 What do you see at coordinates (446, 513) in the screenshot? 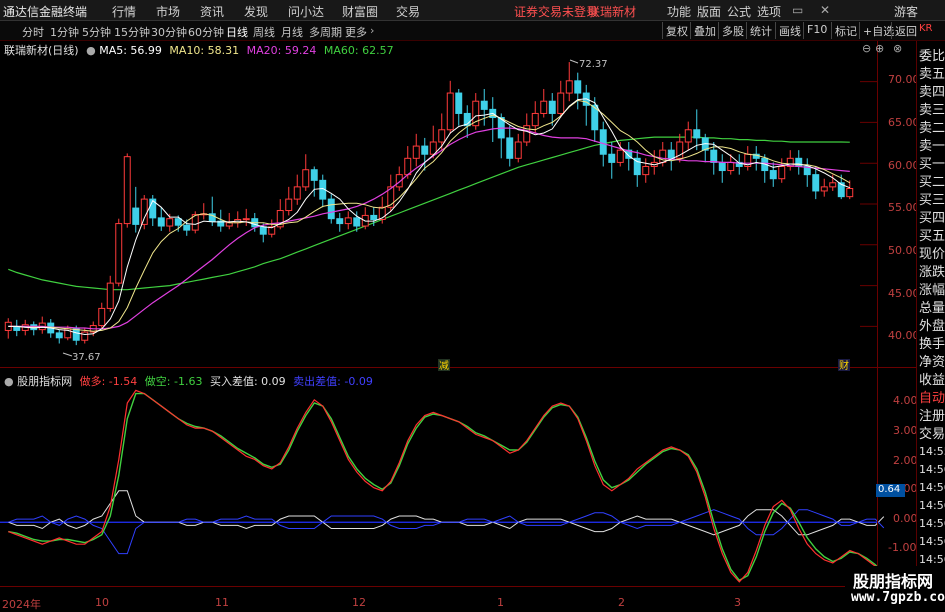
I see `indicator-diff-line` at bounding box center [446, 513].